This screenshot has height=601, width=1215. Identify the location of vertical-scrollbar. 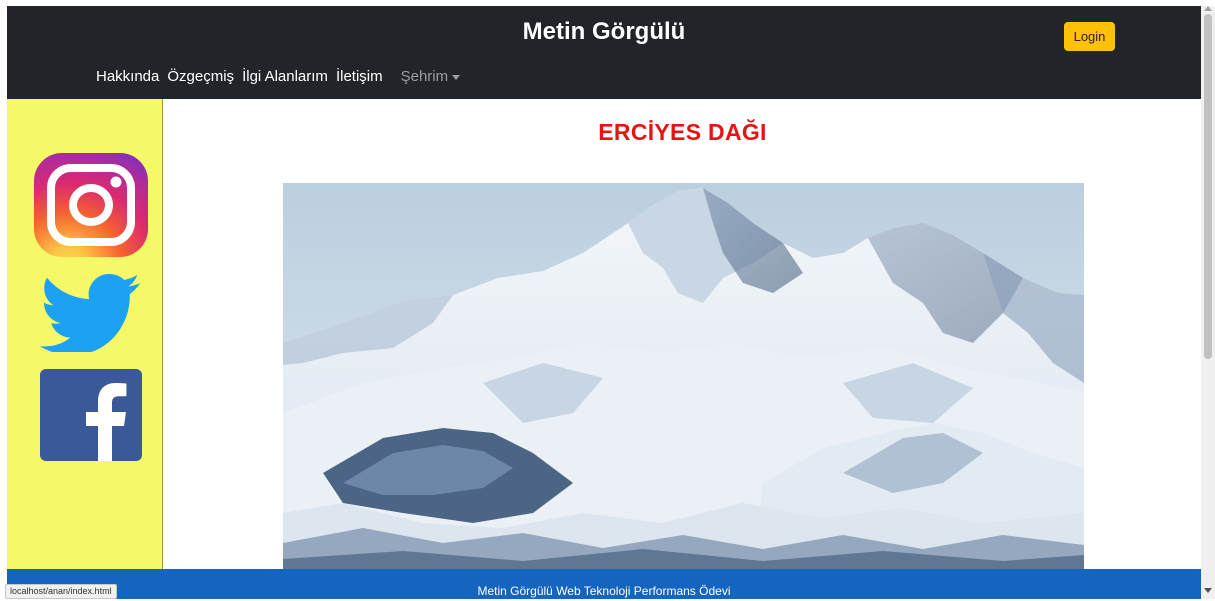
(1208, 302).